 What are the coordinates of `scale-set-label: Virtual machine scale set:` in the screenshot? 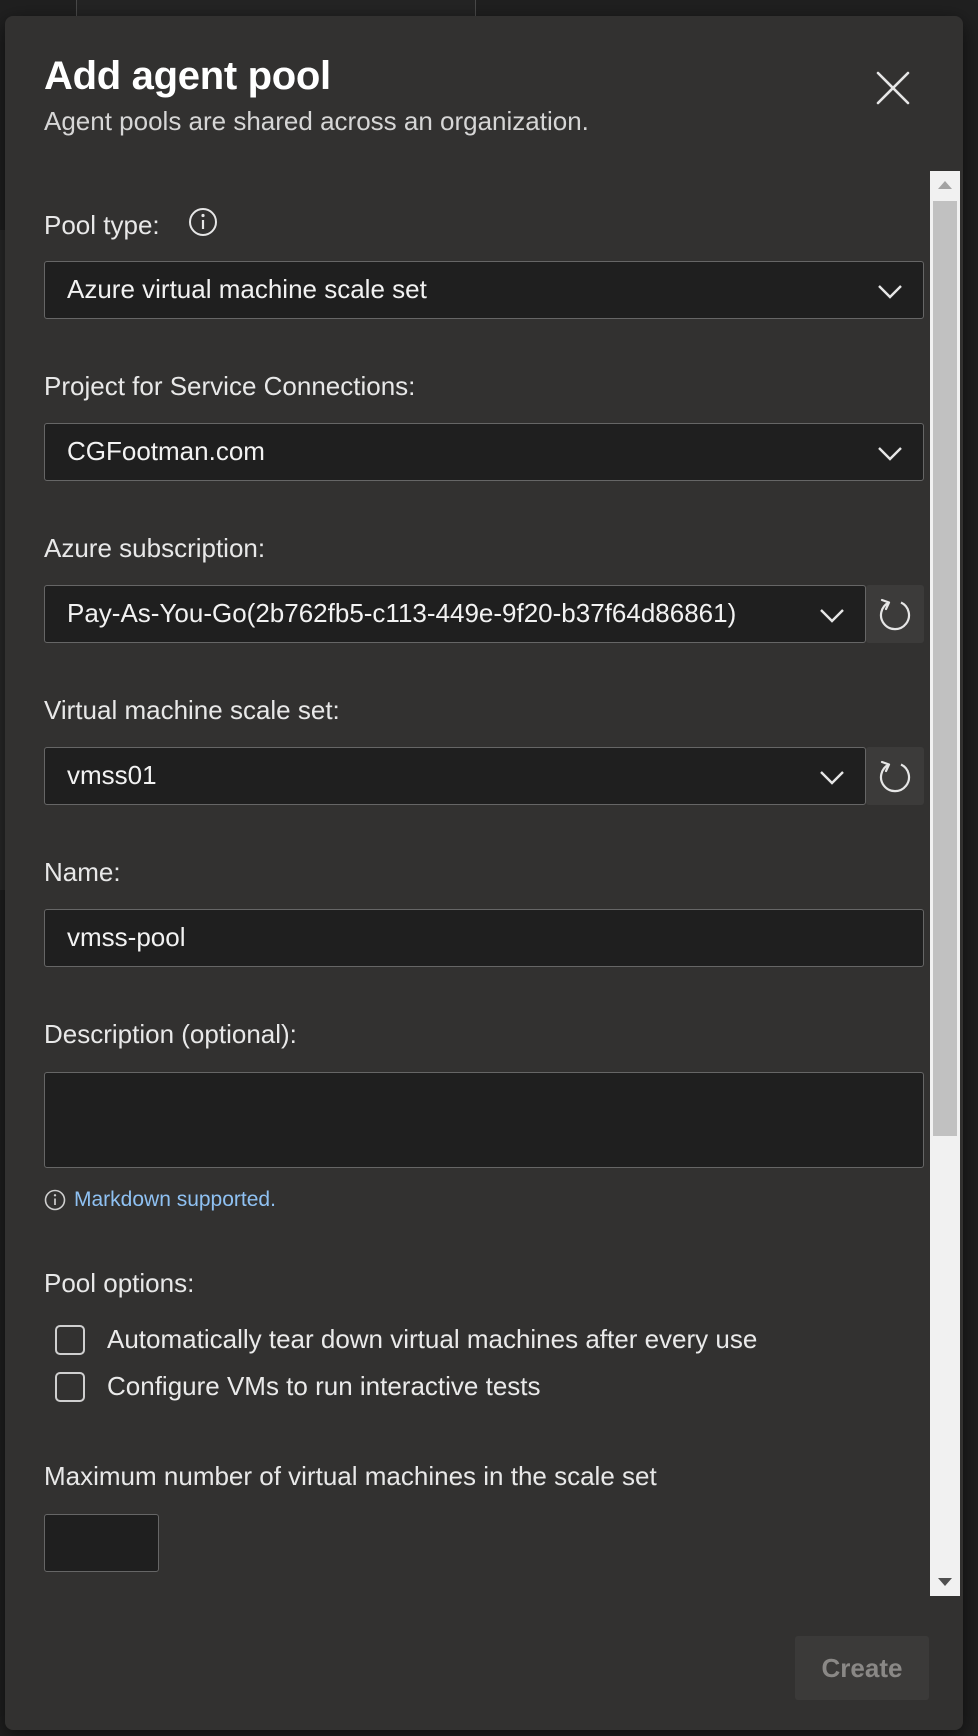 It's located at (192, 710).